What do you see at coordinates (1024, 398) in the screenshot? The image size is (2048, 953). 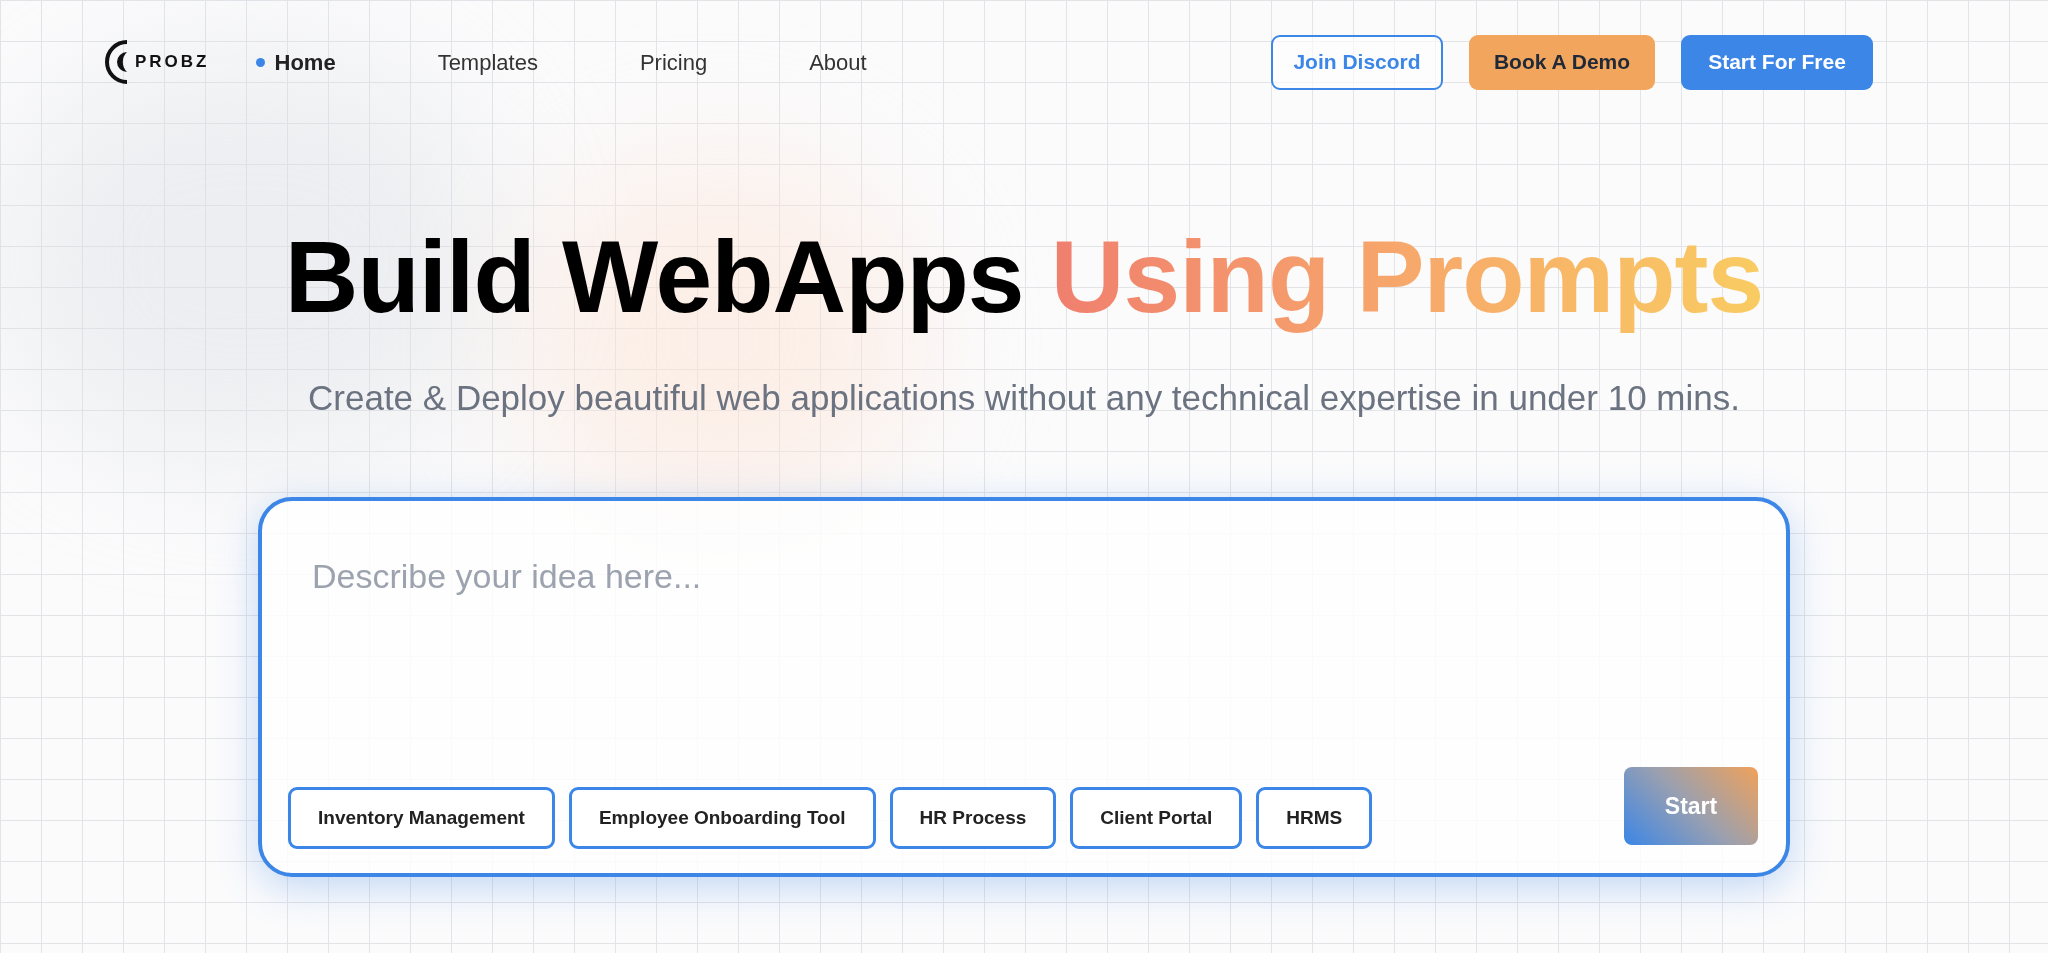 I see `subtitle: Create & Deploy beautiful web applications without any technical expertise in under 10 mins.` at bounding box center [1024, 398].